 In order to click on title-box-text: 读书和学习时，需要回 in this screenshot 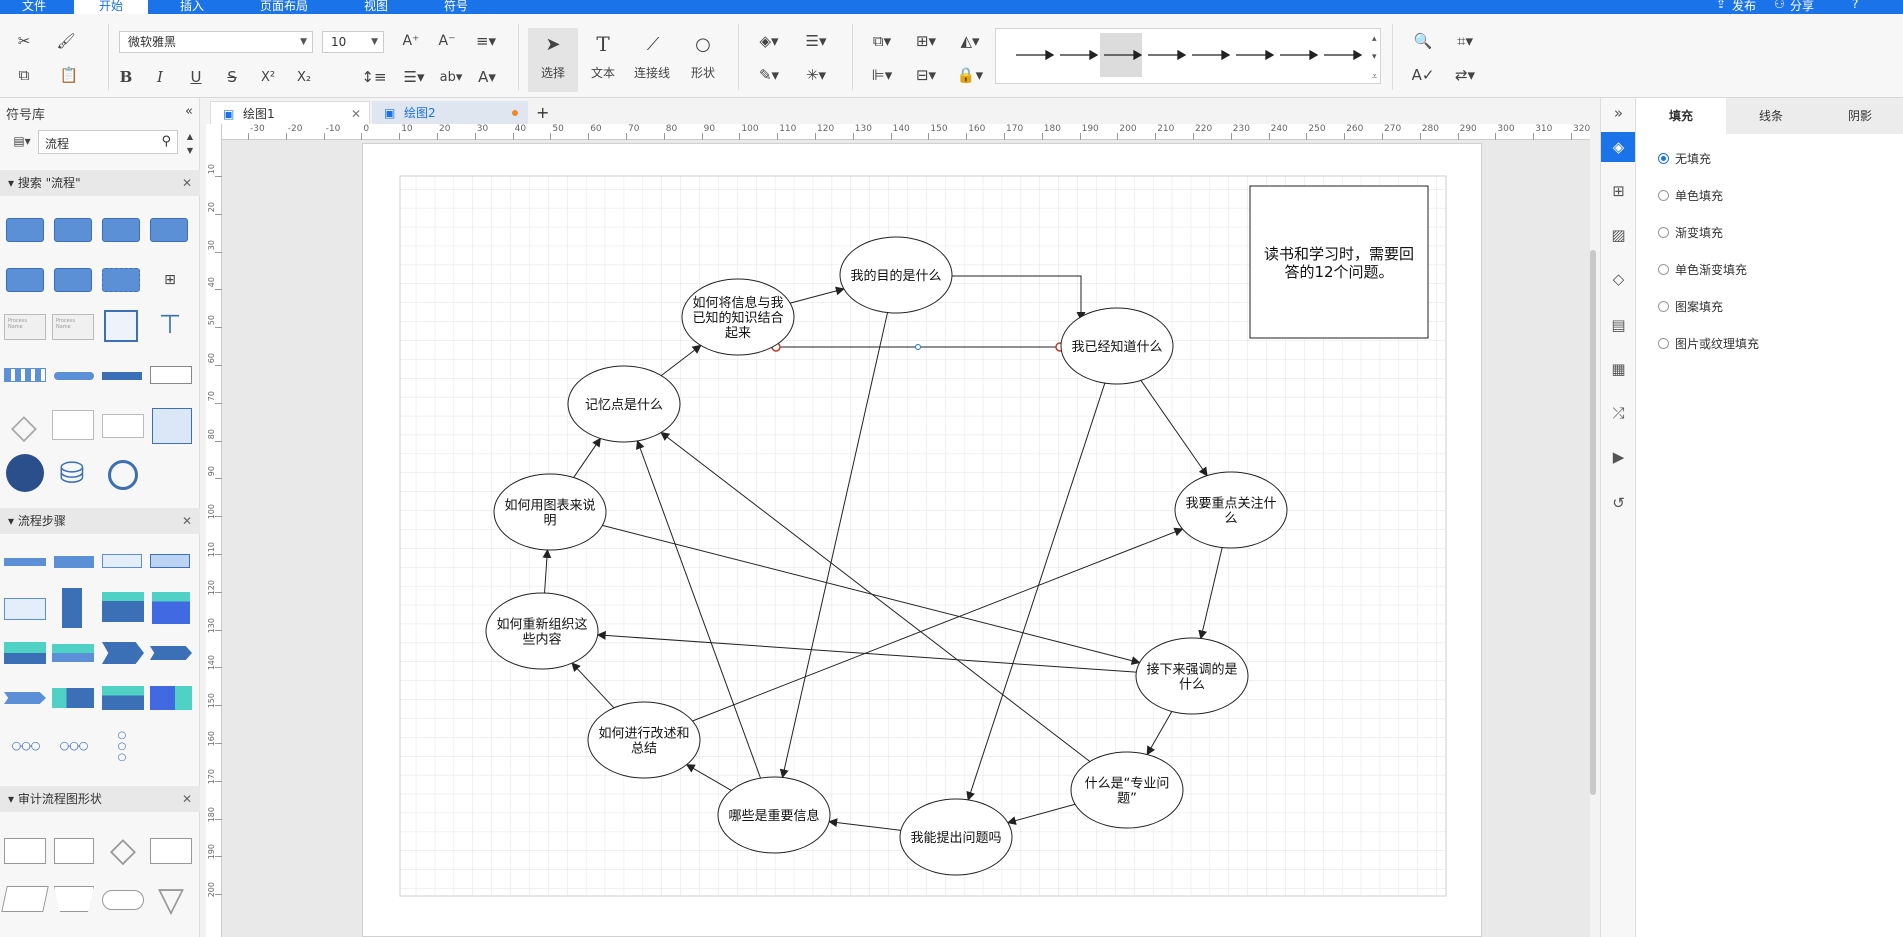, I will do `click(1339, 254)`.